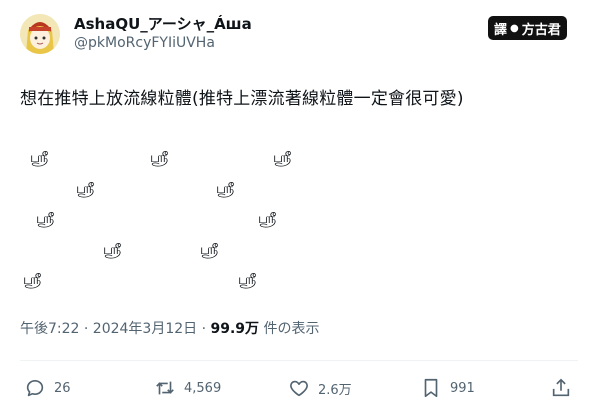 Image resolution: width=598 pixels, height=419 pixels. I want to click on reply-count: 26, so click(62, 388).